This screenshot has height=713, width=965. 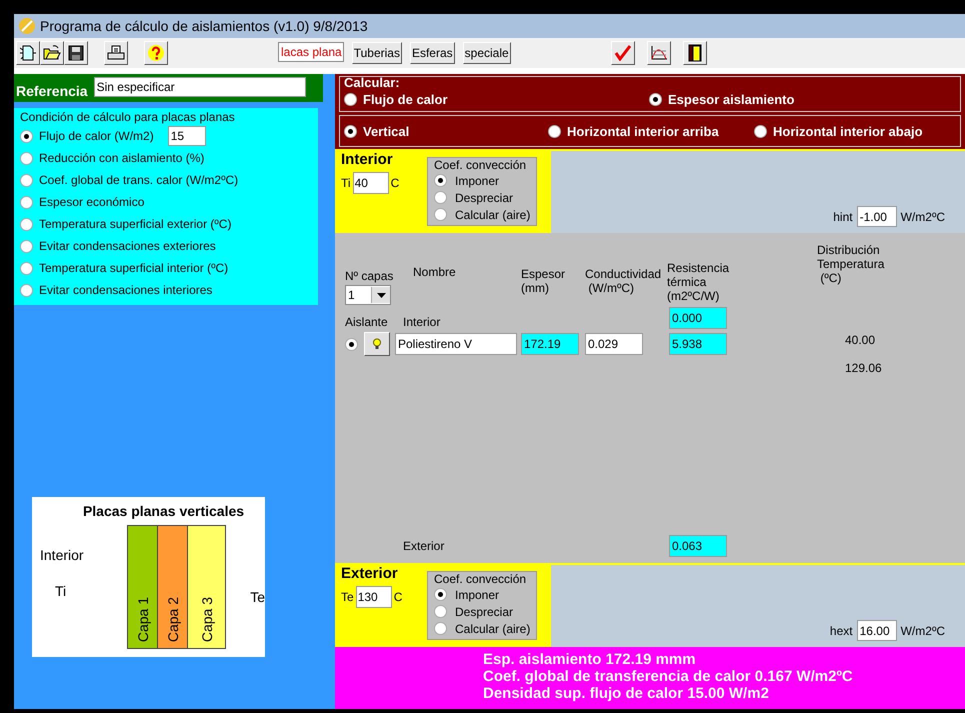 I want to click on option-label: Flujo de calor, so click(x=405, y=99).